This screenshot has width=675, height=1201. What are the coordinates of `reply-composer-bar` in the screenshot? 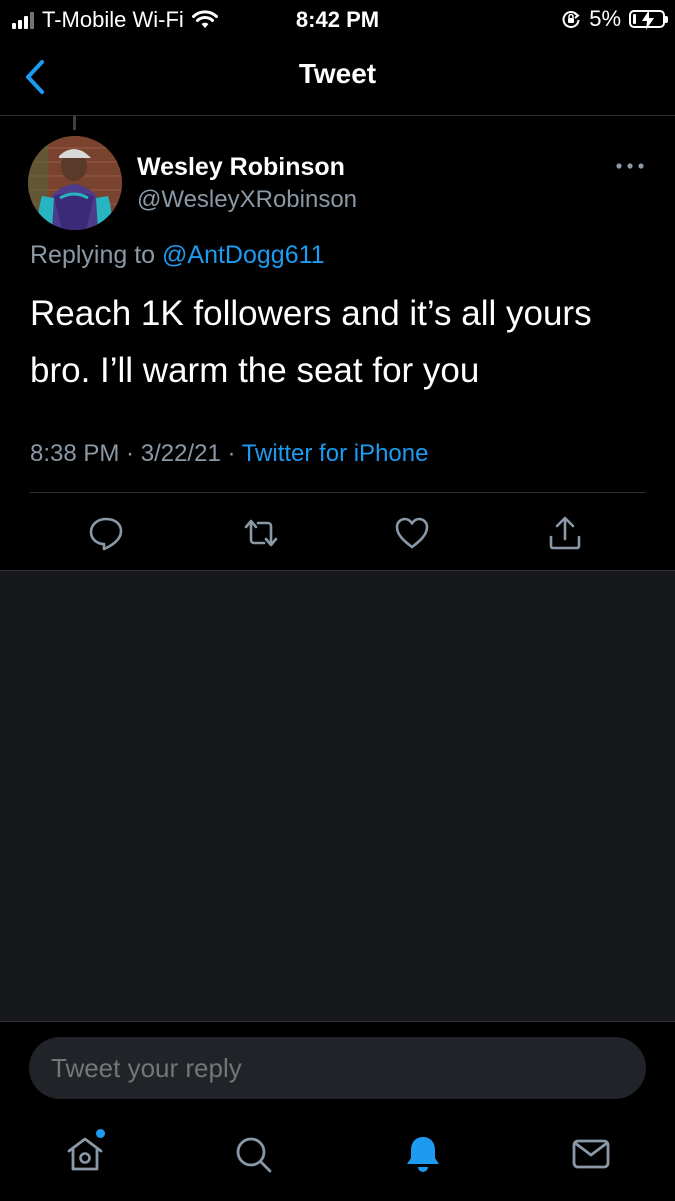 It's located at (337, 1111).